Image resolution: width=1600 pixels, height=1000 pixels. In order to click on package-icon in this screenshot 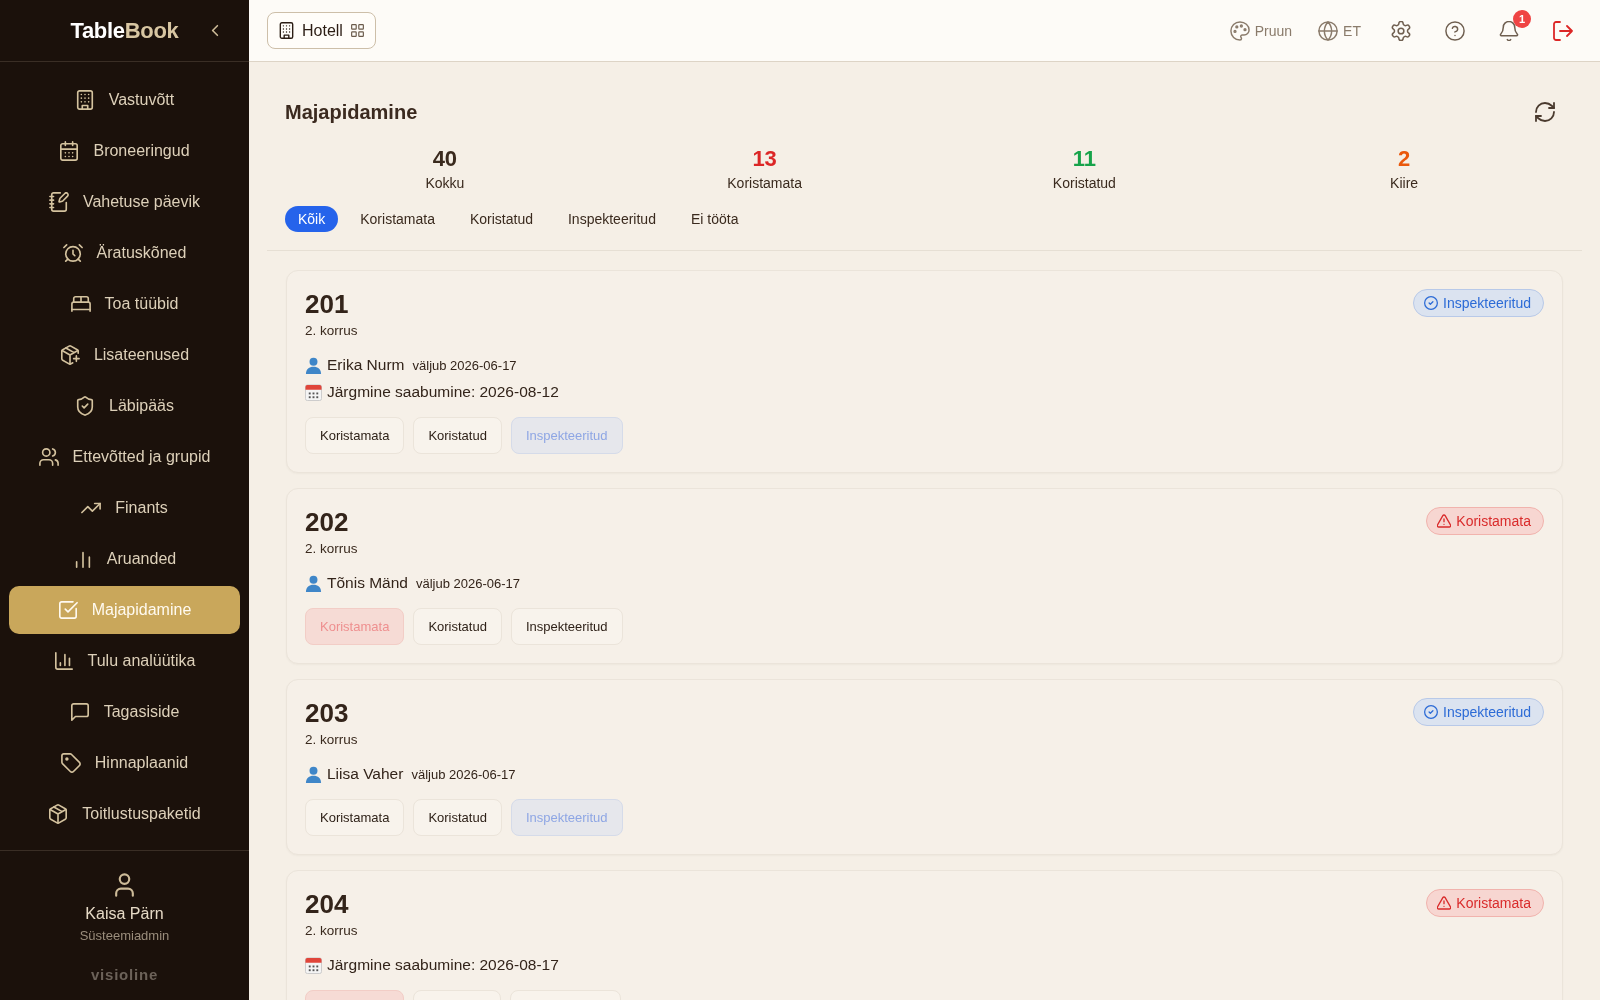, I will do `click(58, 814)`.